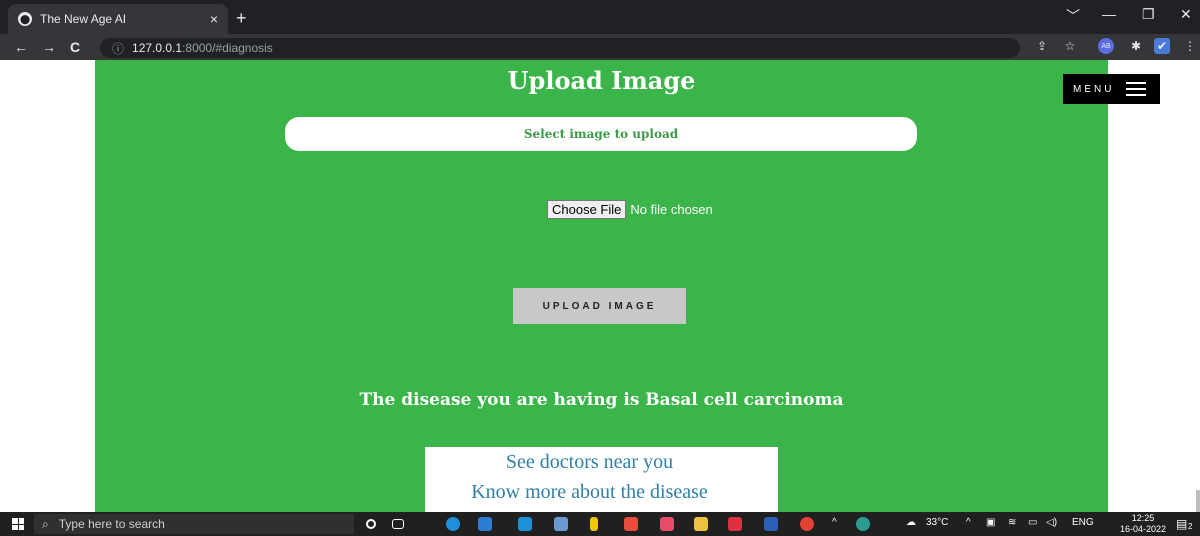 Image resolution: width=1200 pixels, height=536 pixels. I want to click on battery-icon: ▭, so click(1032, 522).